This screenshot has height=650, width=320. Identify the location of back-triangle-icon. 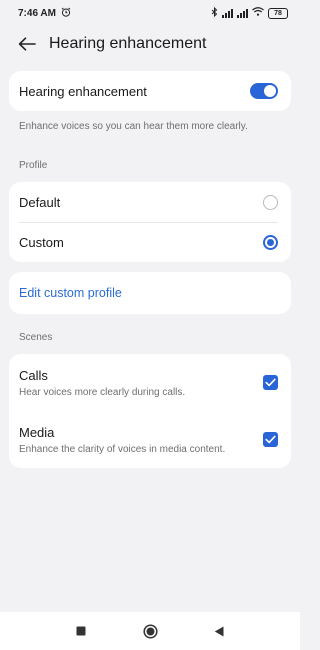
(219, 631).